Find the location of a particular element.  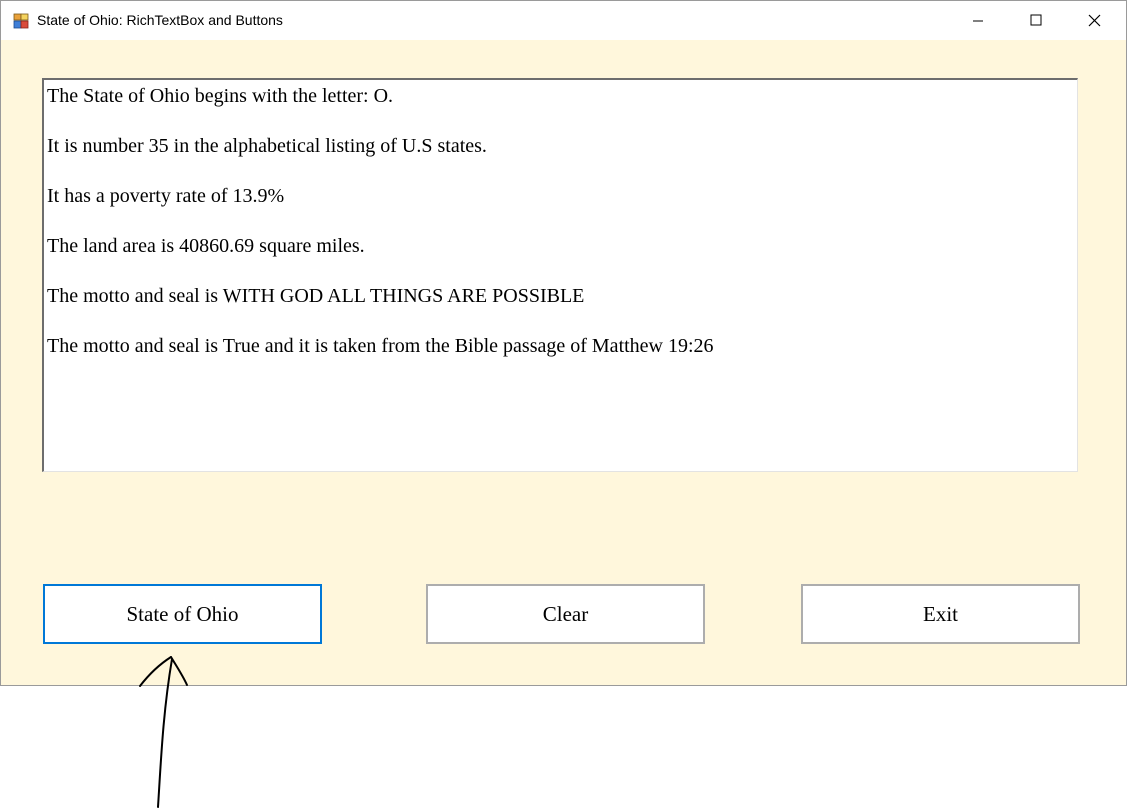

minimize-icon is located at coordinates (978, 21).